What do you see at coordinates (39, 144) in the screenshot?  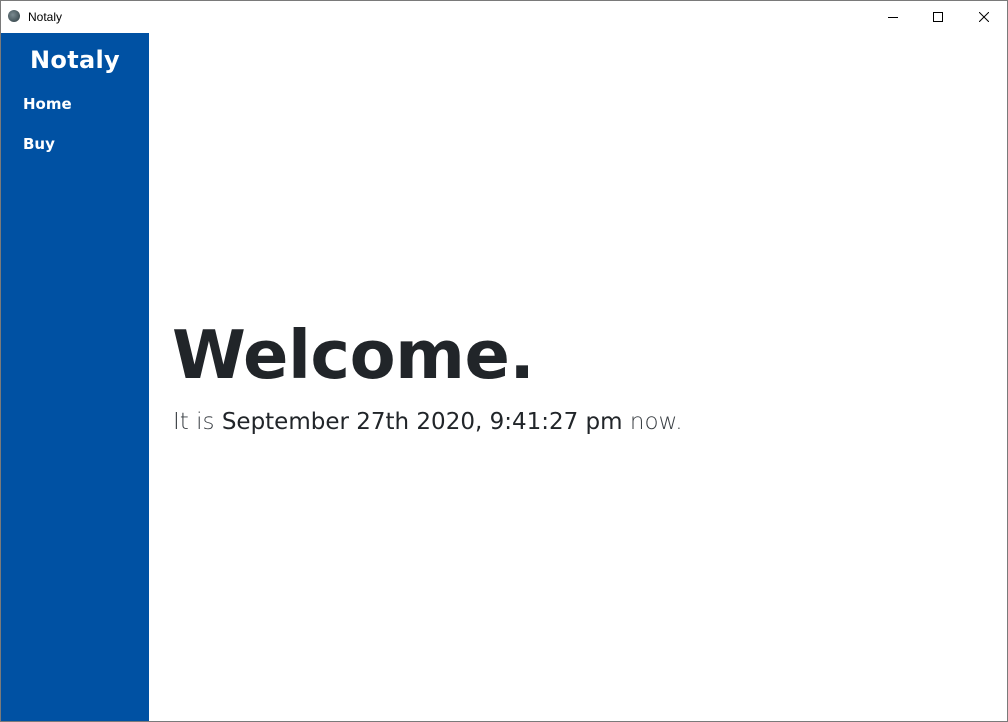 I see `sidebar-item-buy: Buy` at bounding box center [39, 144].